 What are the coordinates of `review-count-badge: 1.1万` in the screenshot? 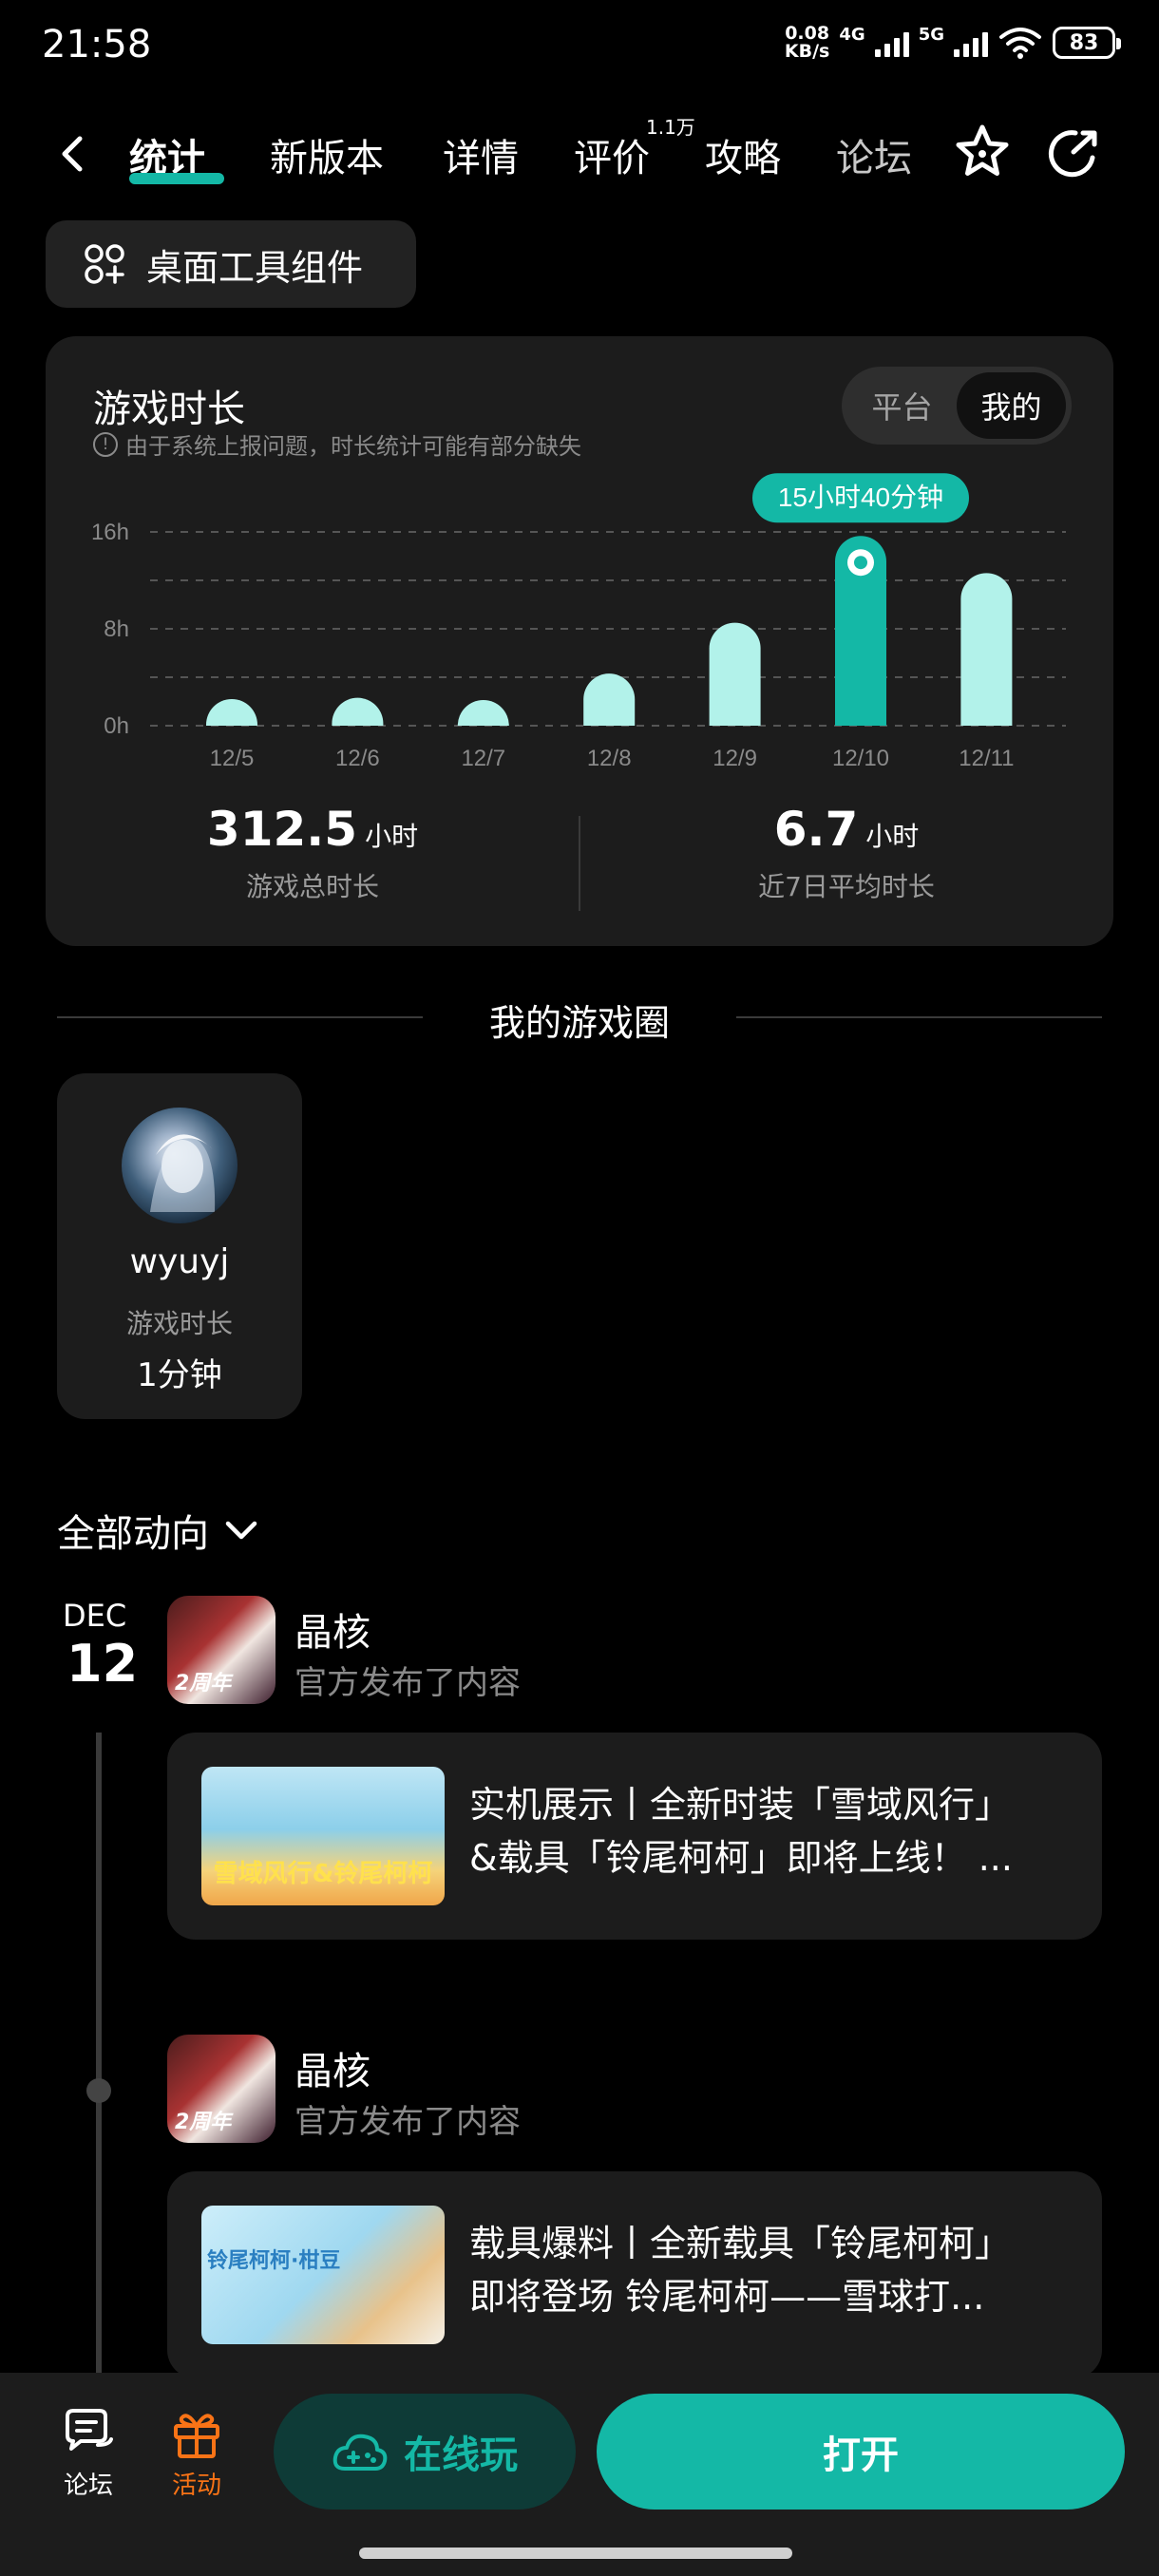 It's located at (670, 127).